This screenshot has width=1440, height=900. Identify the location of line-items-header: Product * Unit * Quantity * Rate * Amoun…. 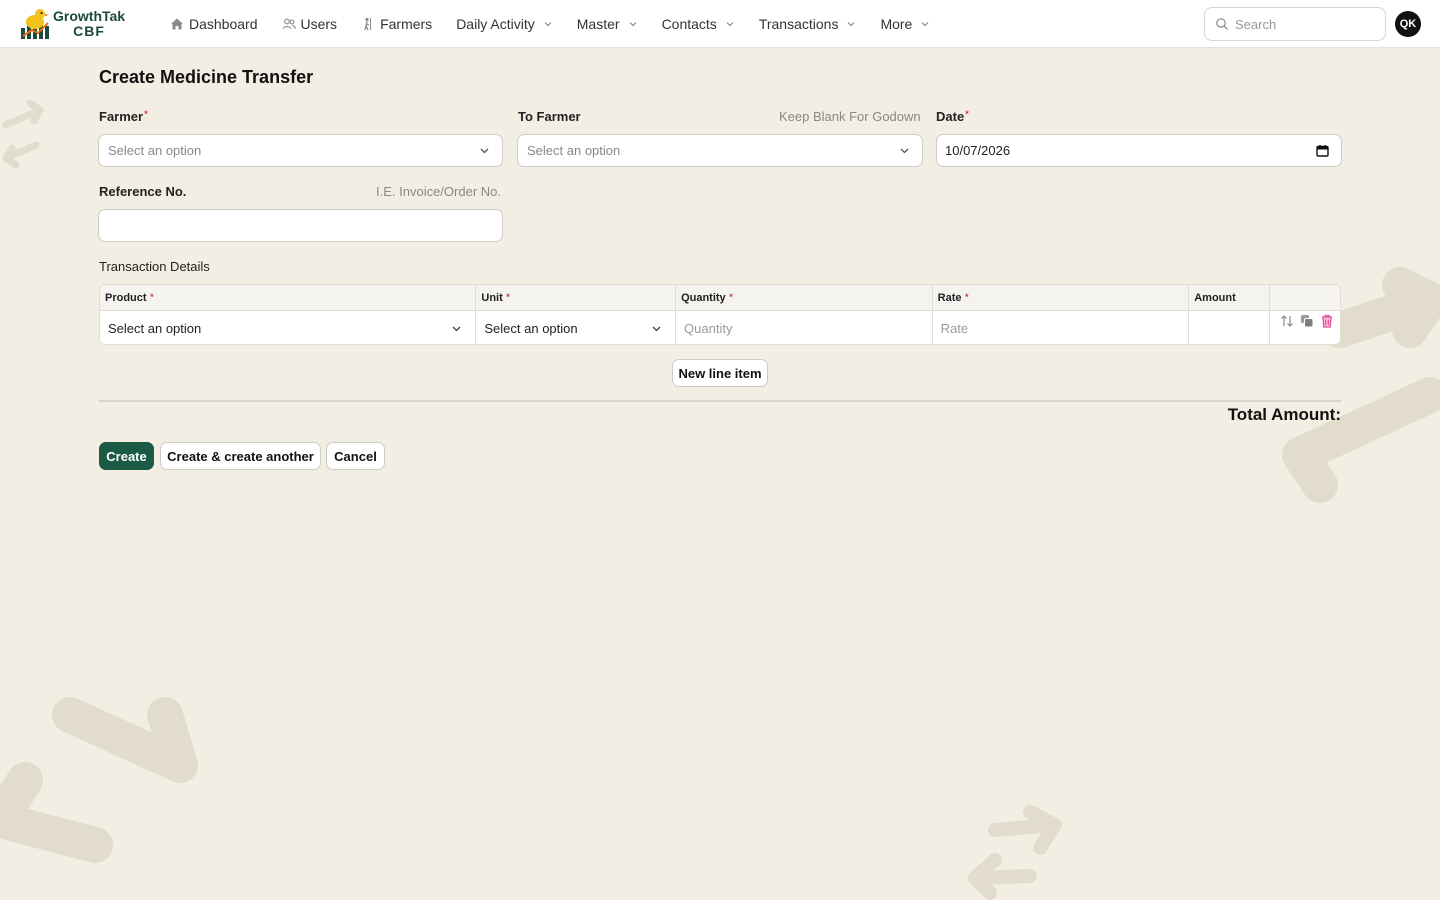
(720, 298).